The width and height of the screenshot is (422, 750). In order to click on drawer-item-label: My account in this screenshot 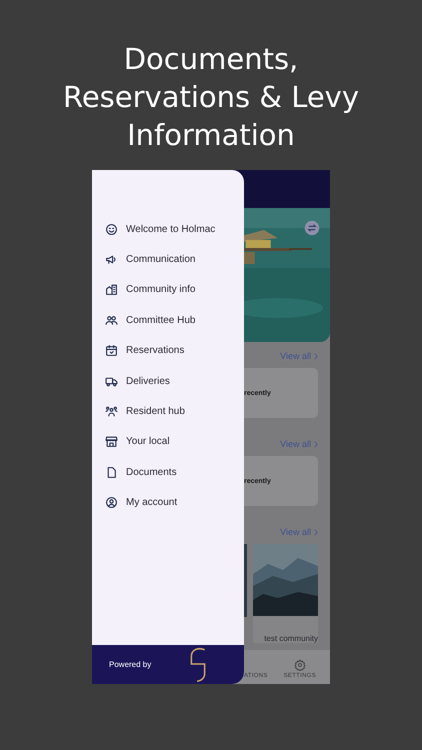, I will do `click(152, 502)`.